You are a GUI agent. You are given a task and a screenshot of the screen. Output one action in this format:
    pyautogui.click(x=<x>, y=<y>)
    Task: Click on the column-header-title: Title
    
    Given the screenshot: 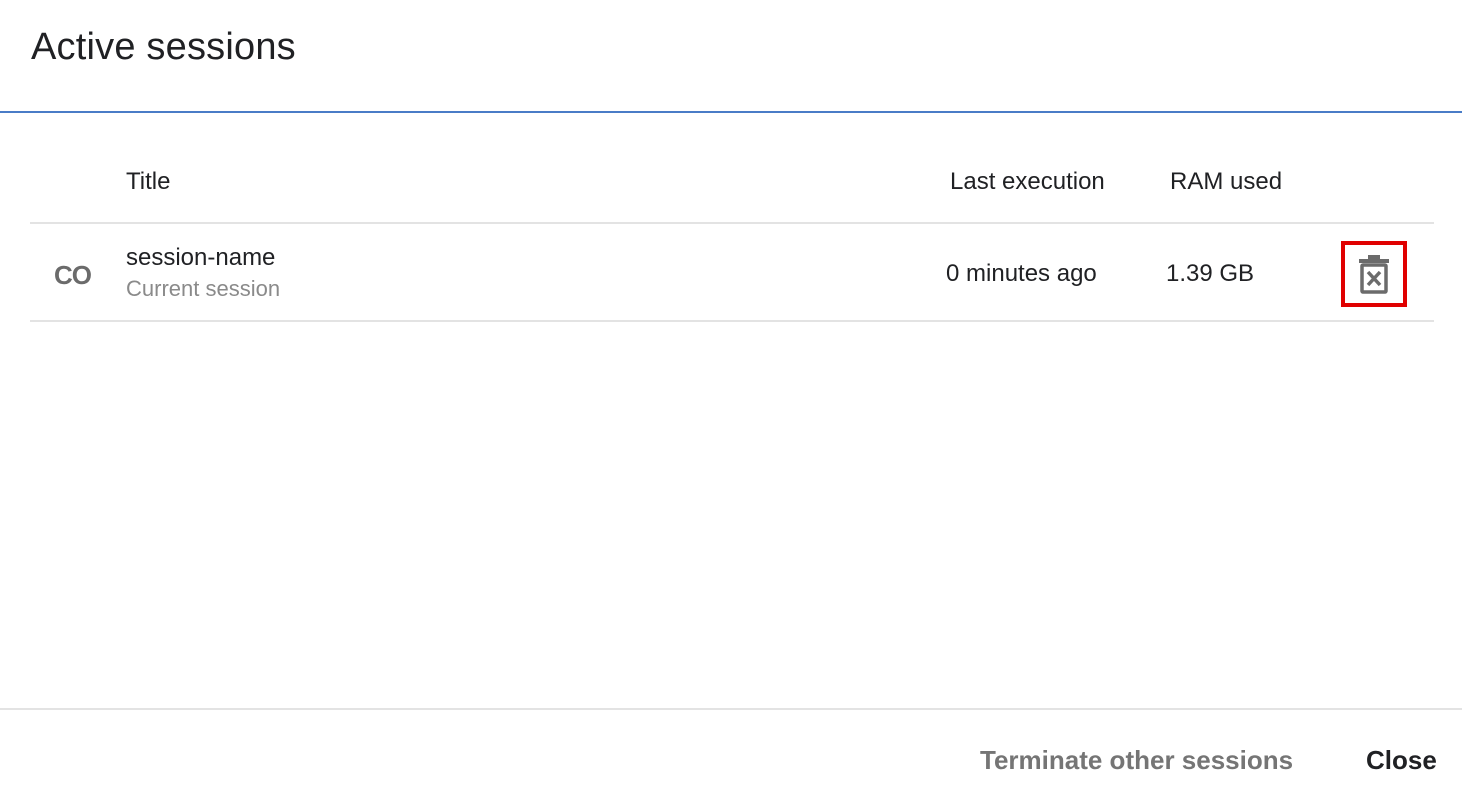 What is the action you would take?
    pyautogui.click(x=148, y=181)
    